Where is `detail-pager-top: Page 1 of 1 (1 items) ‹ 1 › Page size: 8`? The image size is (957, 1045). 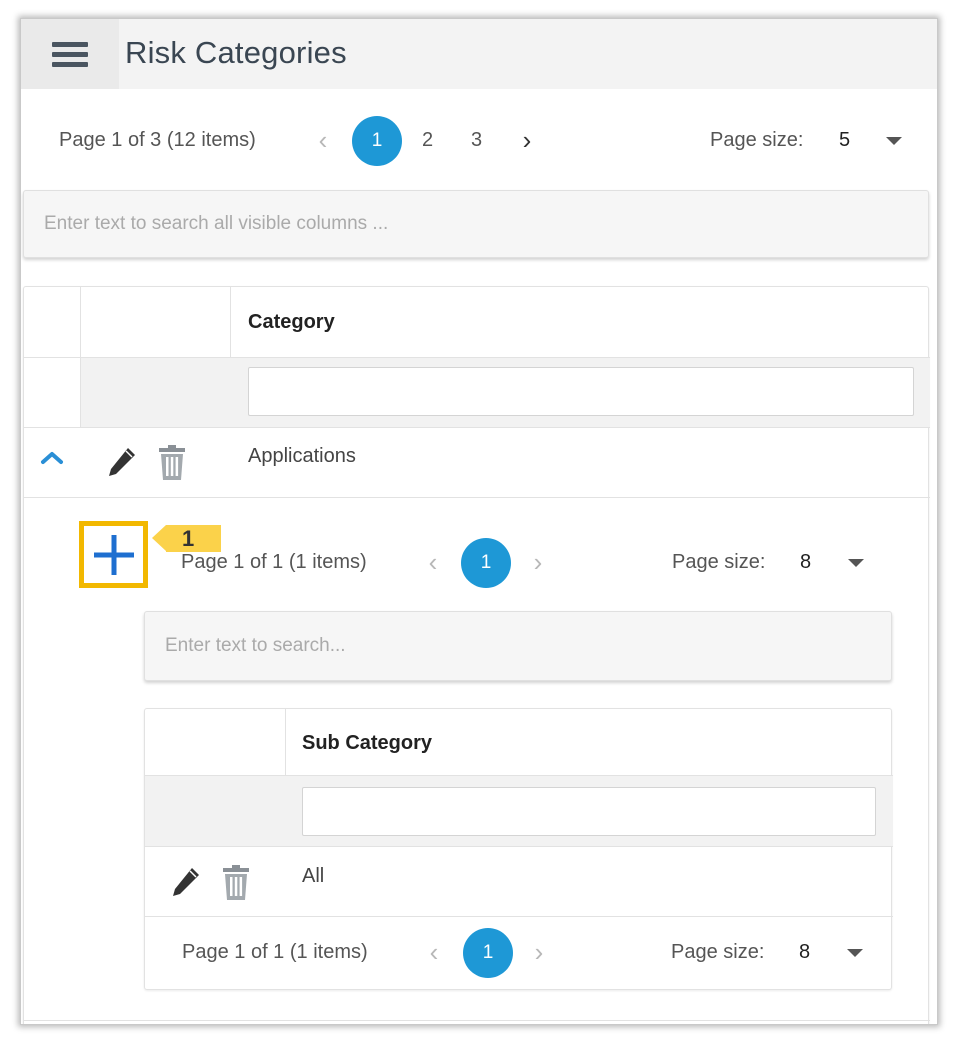 detail-pager-top: Page 1 of 1 (1 items) ‹ 1 › Page size: 8 is located at coordinates (479, 563).